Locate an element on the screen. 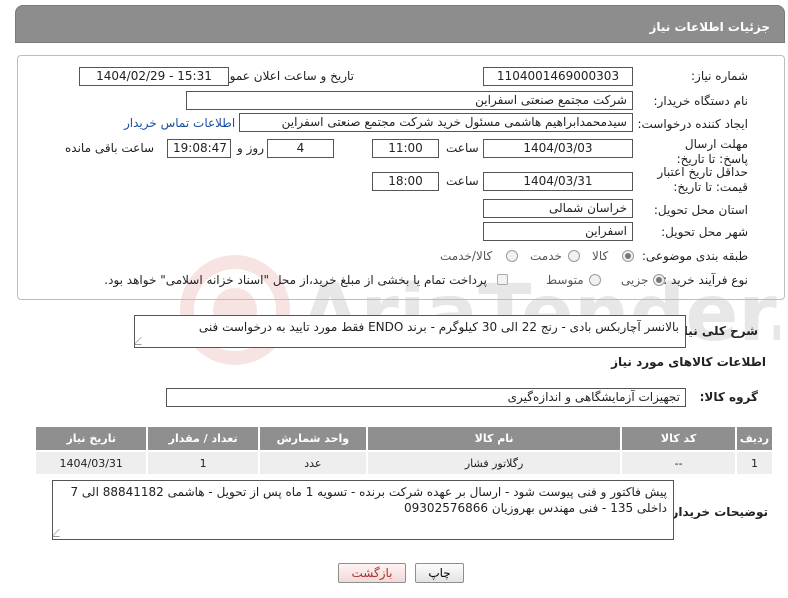 This screenshot has height=598, width=788. delivery-province-label: استان محل تحویل: is located at coordinates (700, 210).